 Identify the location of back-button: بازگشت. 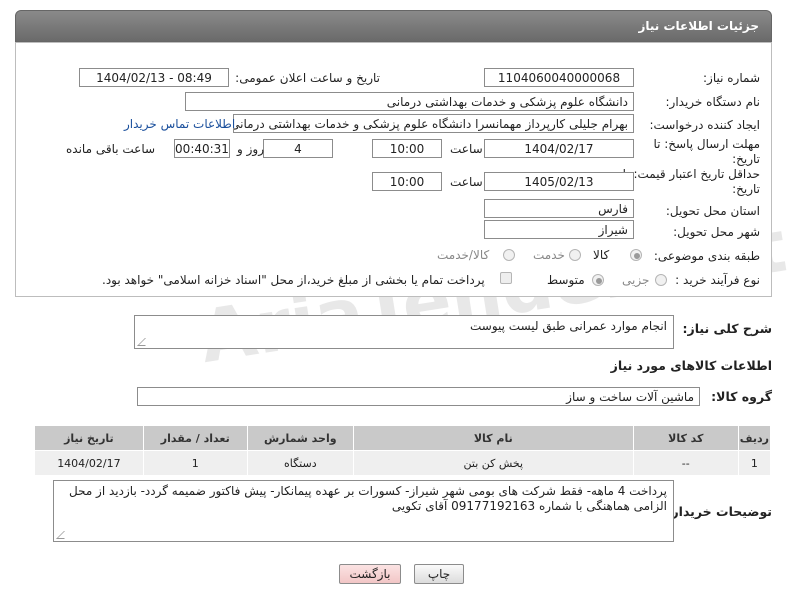
(370, 574).